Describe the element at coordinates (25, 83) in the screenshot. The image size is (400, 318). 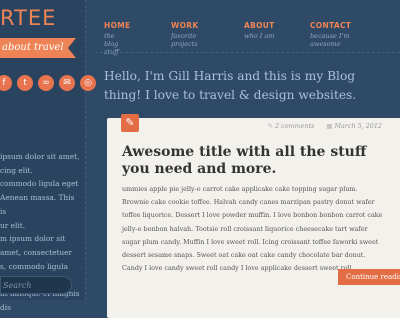
I see `twitter-icon: t` at that location.